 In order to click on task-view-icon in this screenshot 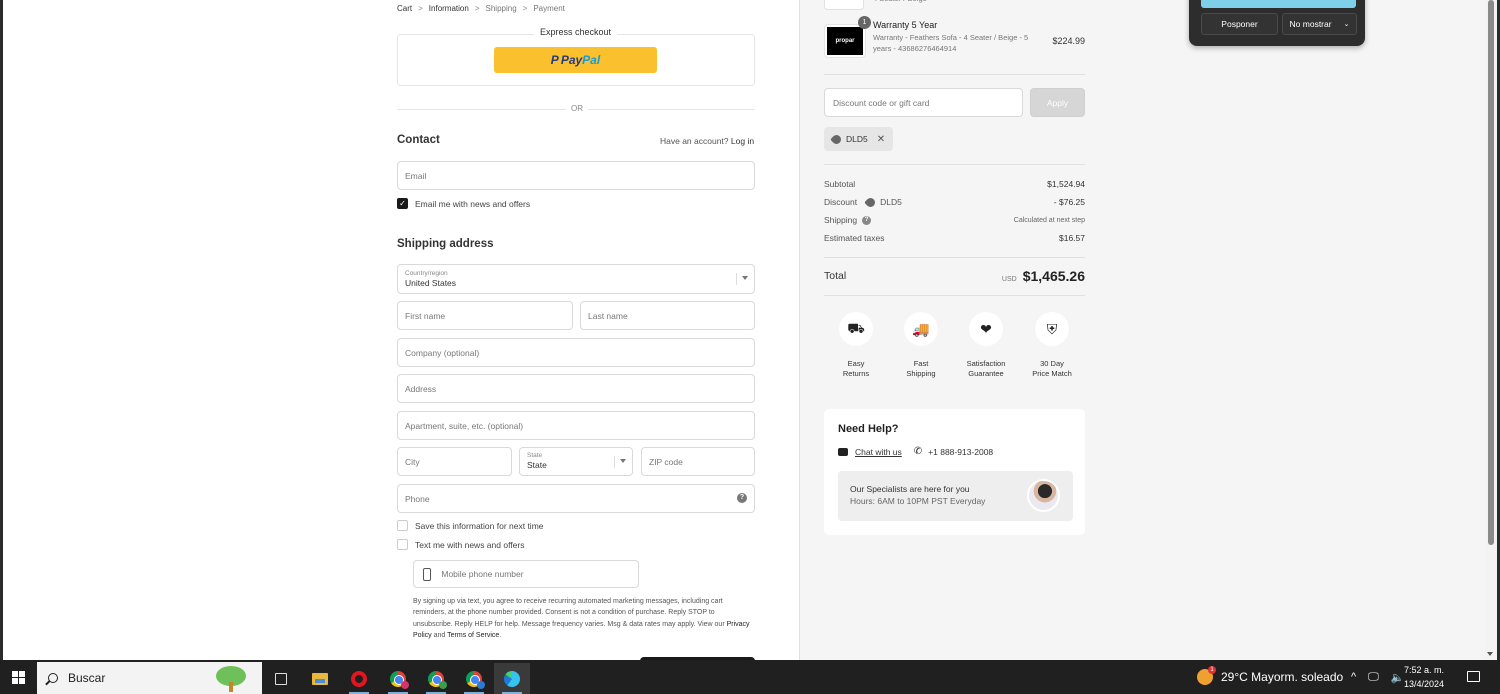, I will do `click(281, 678)`.